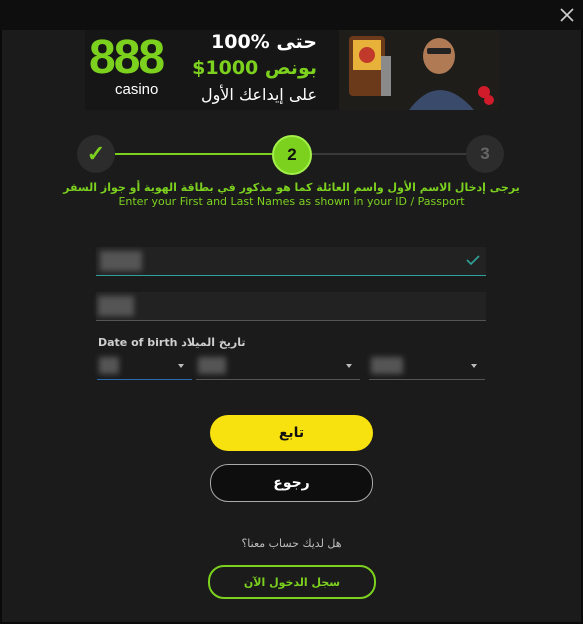 This screenshot has width=583, height=624. What do you see at coordinates (291, 261) in the screenshot?
I see `first-name-field` at bounding box center [291, 261].